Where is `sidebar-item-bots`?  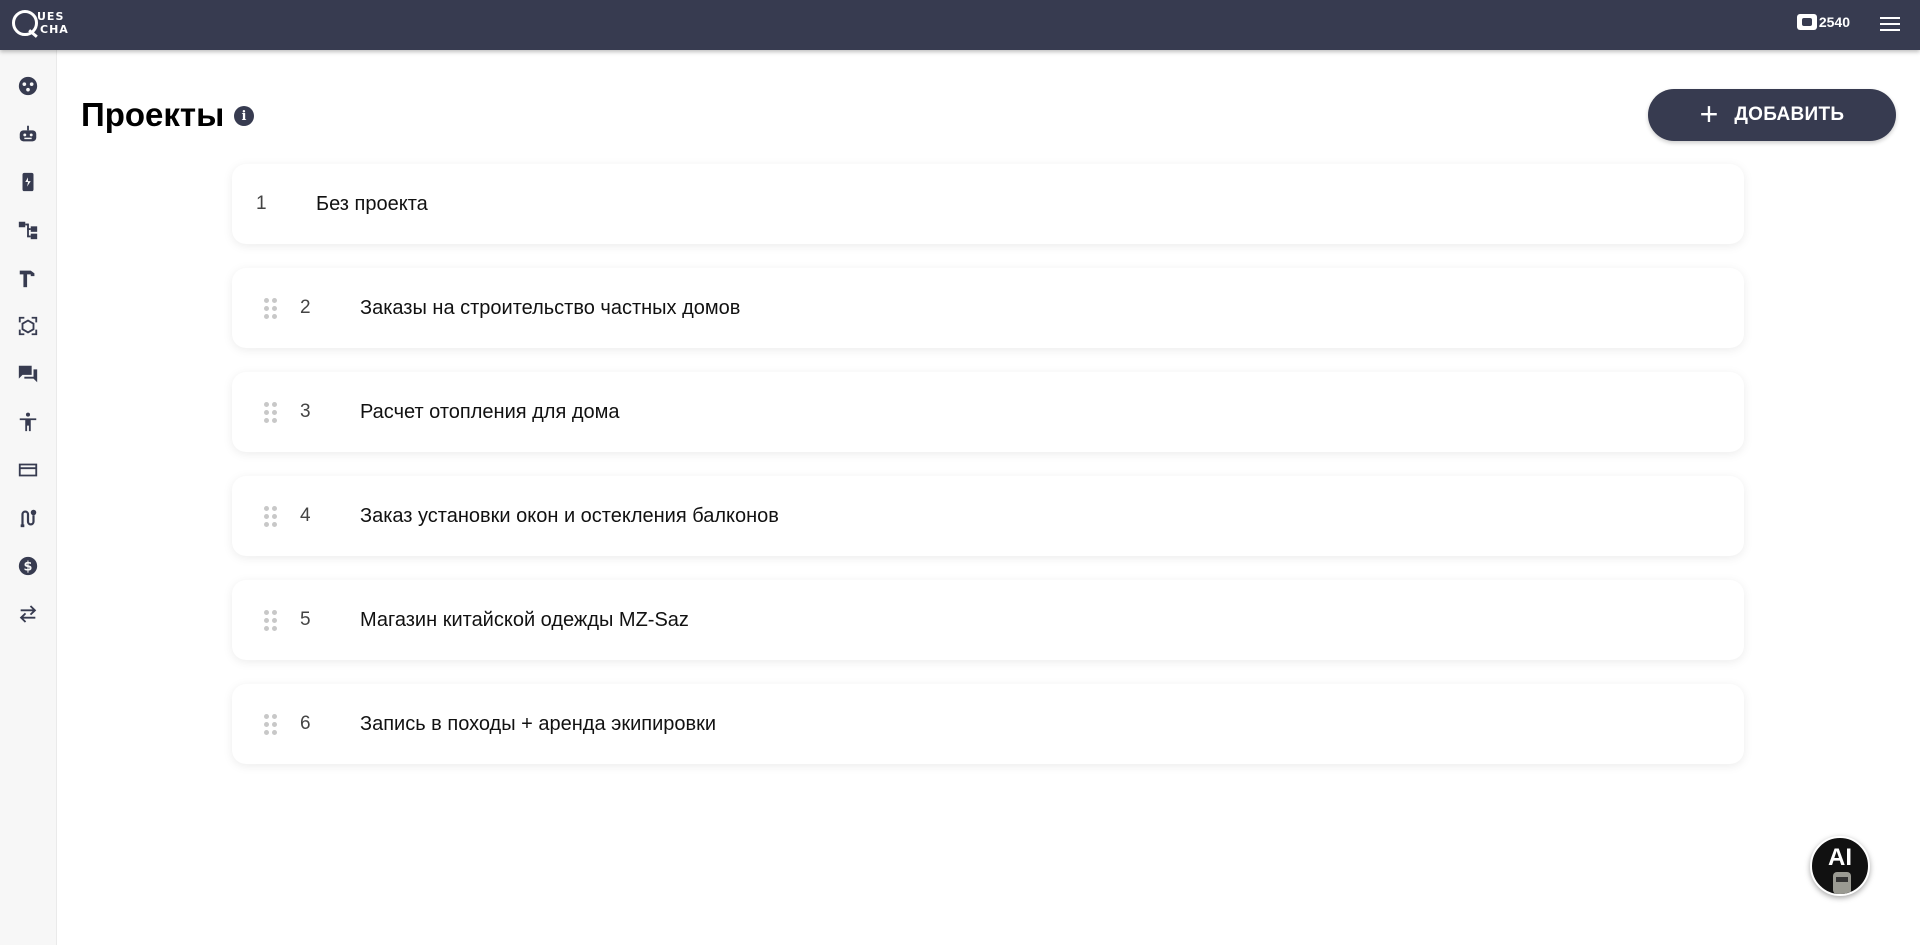
sidebar-item-bots is located at coordinates (28, 134).